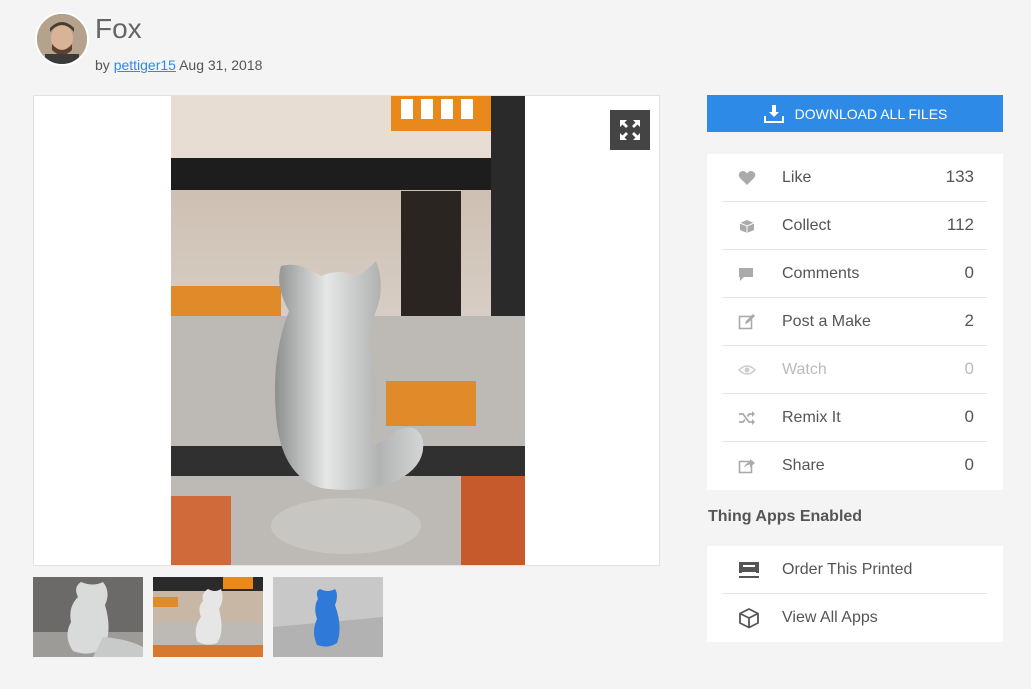 This screenshot has height=689, width=1031. Describe the element at coordinates (118, 28) in the screenshot. I see `page-title: Fox` at that location.